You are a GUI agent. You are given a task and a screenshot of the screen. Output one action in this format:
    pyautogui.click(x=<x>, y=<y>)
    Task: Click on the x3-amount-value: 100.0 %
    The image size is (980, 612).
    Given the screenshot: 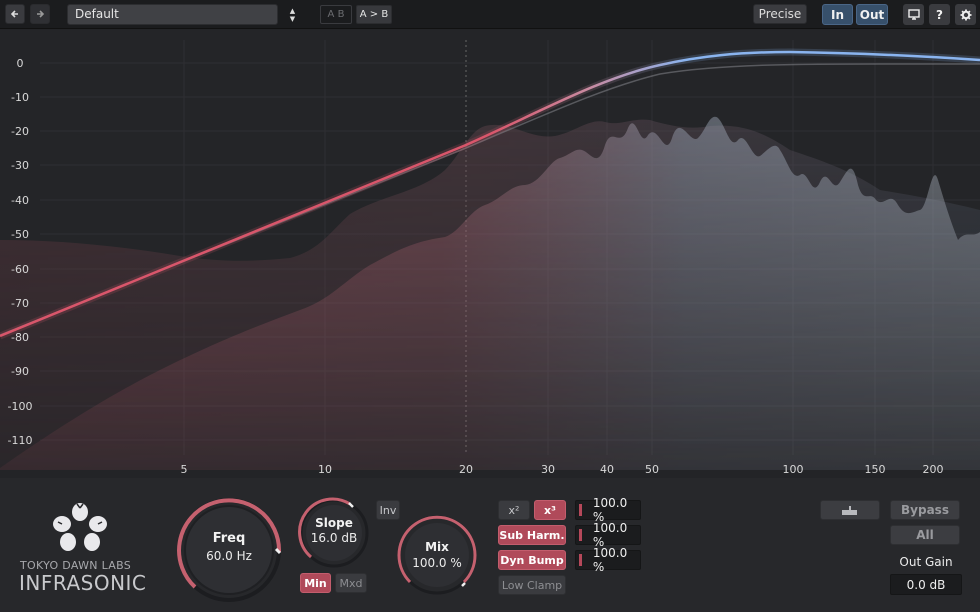 What is the action you would take?
    pyautogui.click(x=610, y=510)
    